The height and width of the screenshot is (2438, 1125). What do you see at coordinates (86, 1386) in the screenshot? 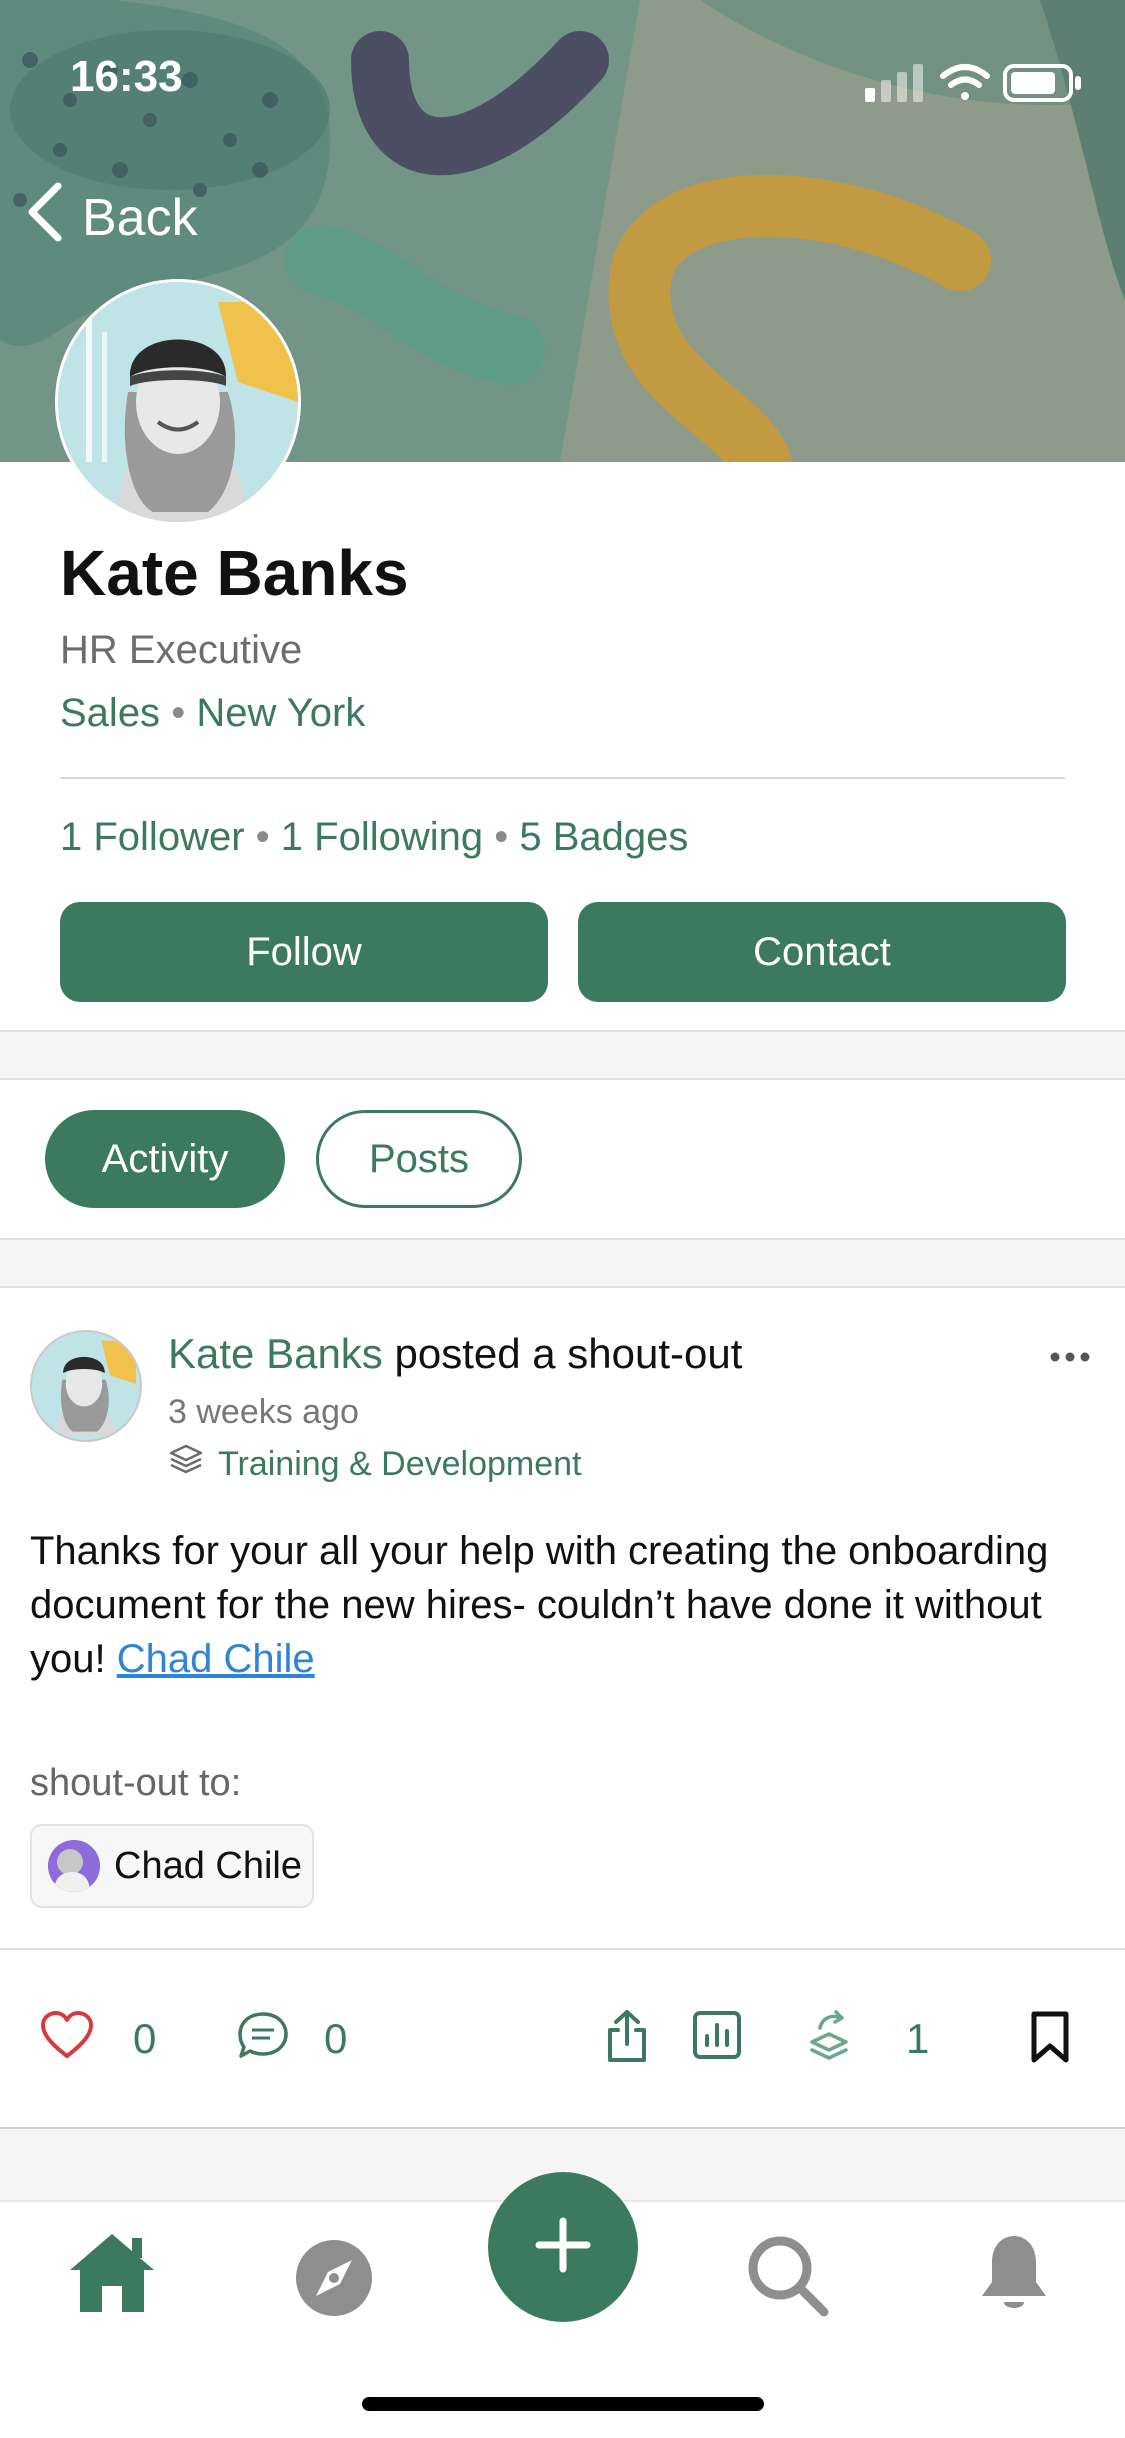
I see `post-author-avatar` at bounding box center [86, 1386].